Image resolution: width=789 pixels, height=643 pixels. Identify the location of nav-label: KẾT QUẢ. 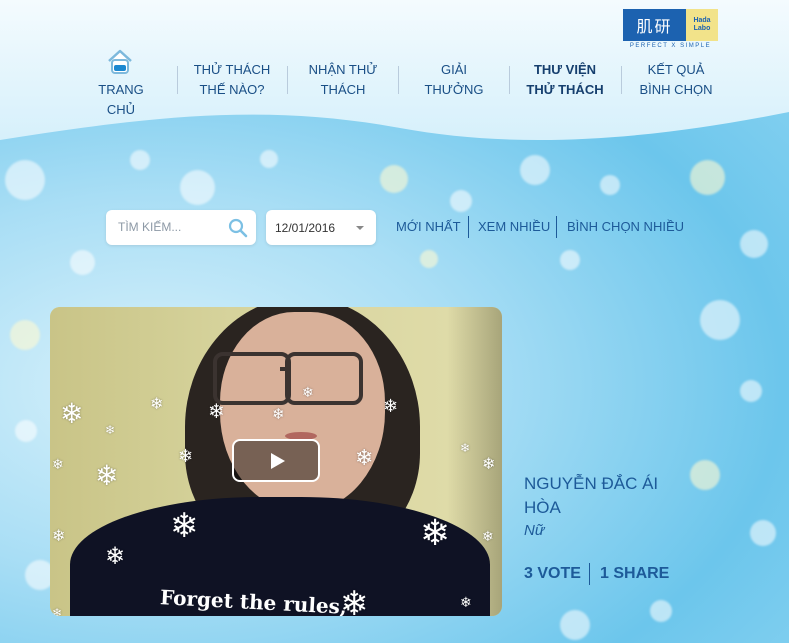
(676, 69).